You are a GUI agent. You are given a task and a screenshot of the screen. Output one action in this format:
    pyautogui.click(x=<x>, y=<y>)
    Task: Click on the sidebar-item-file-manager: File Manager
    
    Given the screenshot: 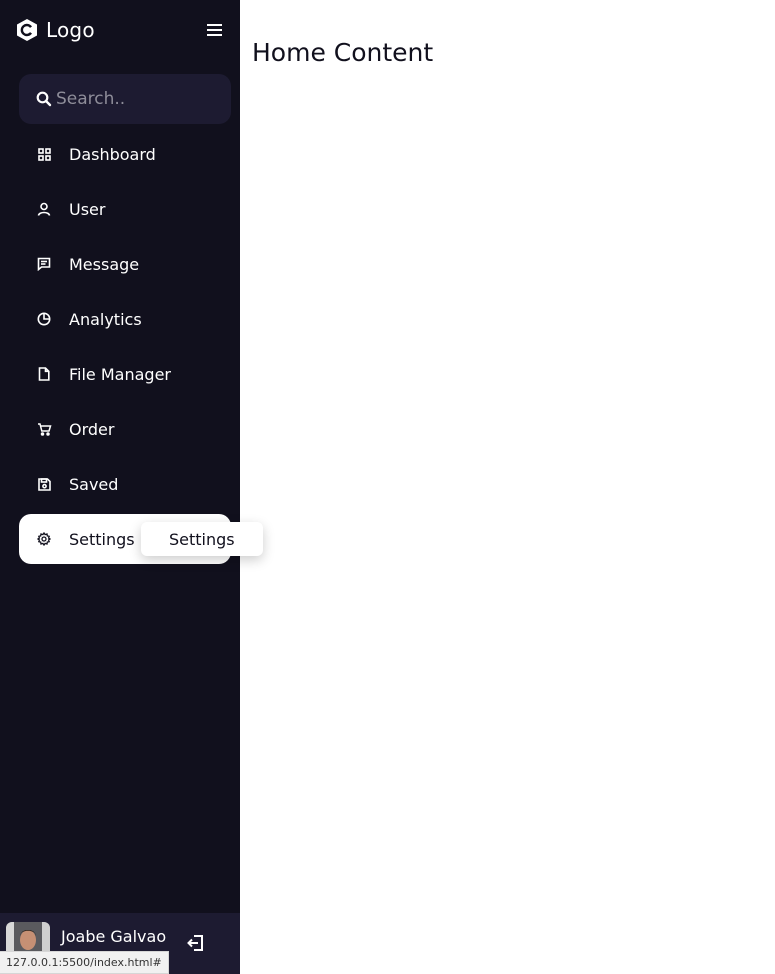 What is the action you would take?
    pyautogui.click(x=125, y=374)
    